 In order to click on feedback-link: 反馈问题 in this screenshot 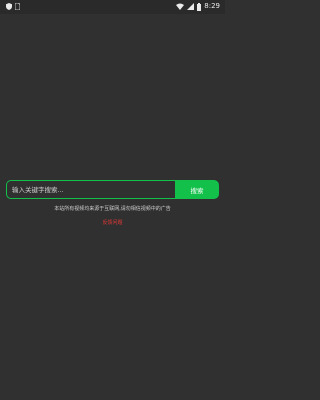, I will do `click(112, 222)`.